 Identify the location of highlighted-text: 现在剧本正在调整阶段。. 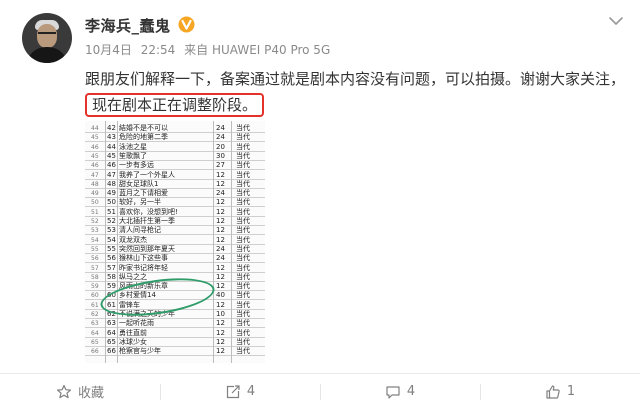
(175, 105).